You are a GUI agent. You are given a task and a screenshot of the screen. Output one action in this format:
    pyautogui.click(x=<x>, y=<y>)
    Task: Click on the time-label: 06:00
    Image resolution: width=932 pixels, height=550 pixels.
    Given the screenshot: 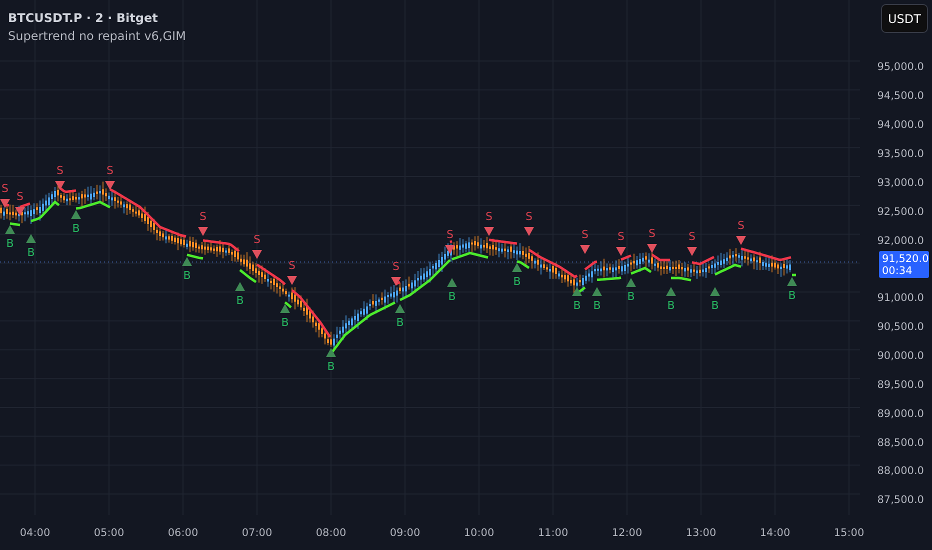 What is the action you would take?
    pyautogui.click(x=183, y=532)
    